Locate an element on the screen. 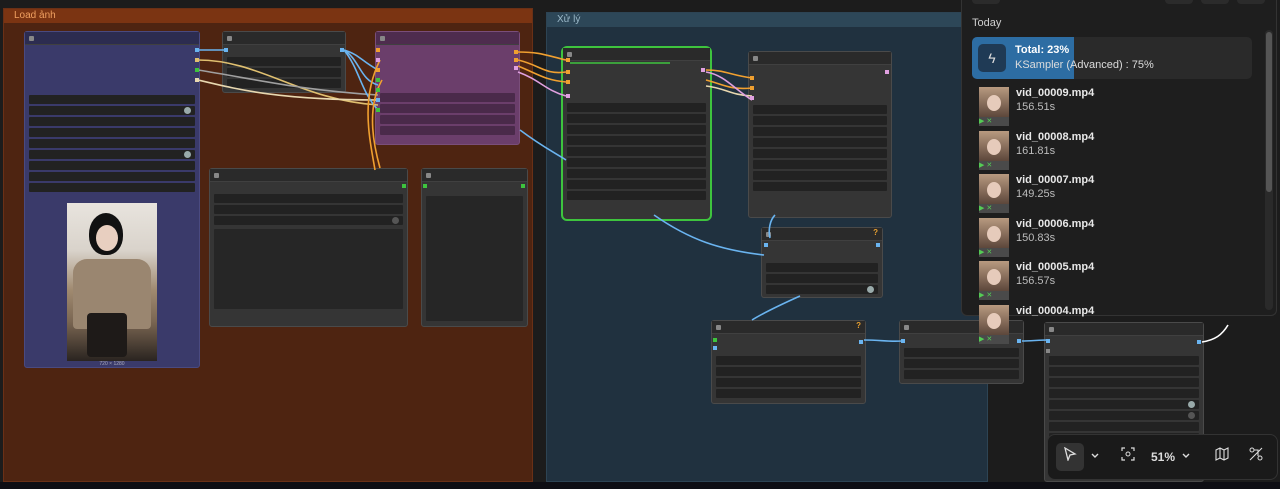  queue-item: ▶ ✕ vid_00005.mp4 156.57s is located at coordinates (1109, 283).